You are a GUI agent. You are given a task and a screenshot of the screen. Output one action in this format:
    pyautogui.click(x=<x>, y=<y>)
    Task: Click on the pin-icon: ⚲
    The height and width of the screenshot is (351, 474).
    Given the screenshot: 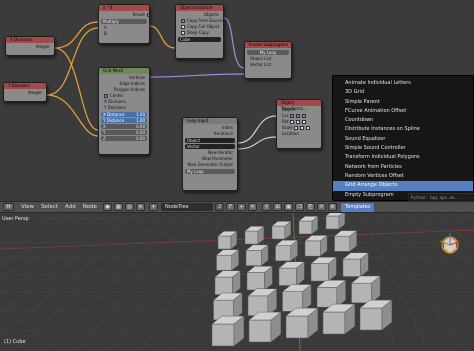 What is the action you would take?
    pyautogui.click(x=267, y=207)
    